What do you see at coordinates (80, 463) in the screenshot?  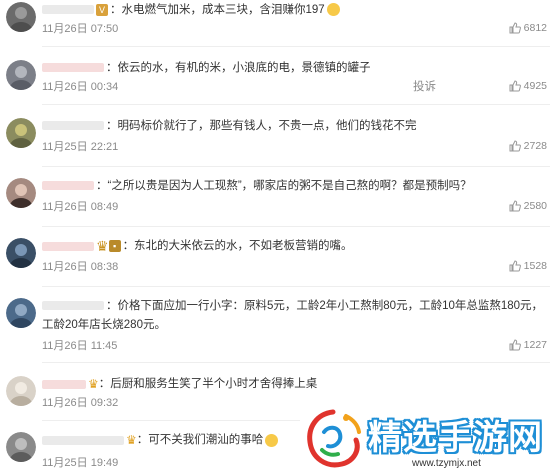 I see `comment-date: 11月25日 19:49` at bounding box center [80, 463].